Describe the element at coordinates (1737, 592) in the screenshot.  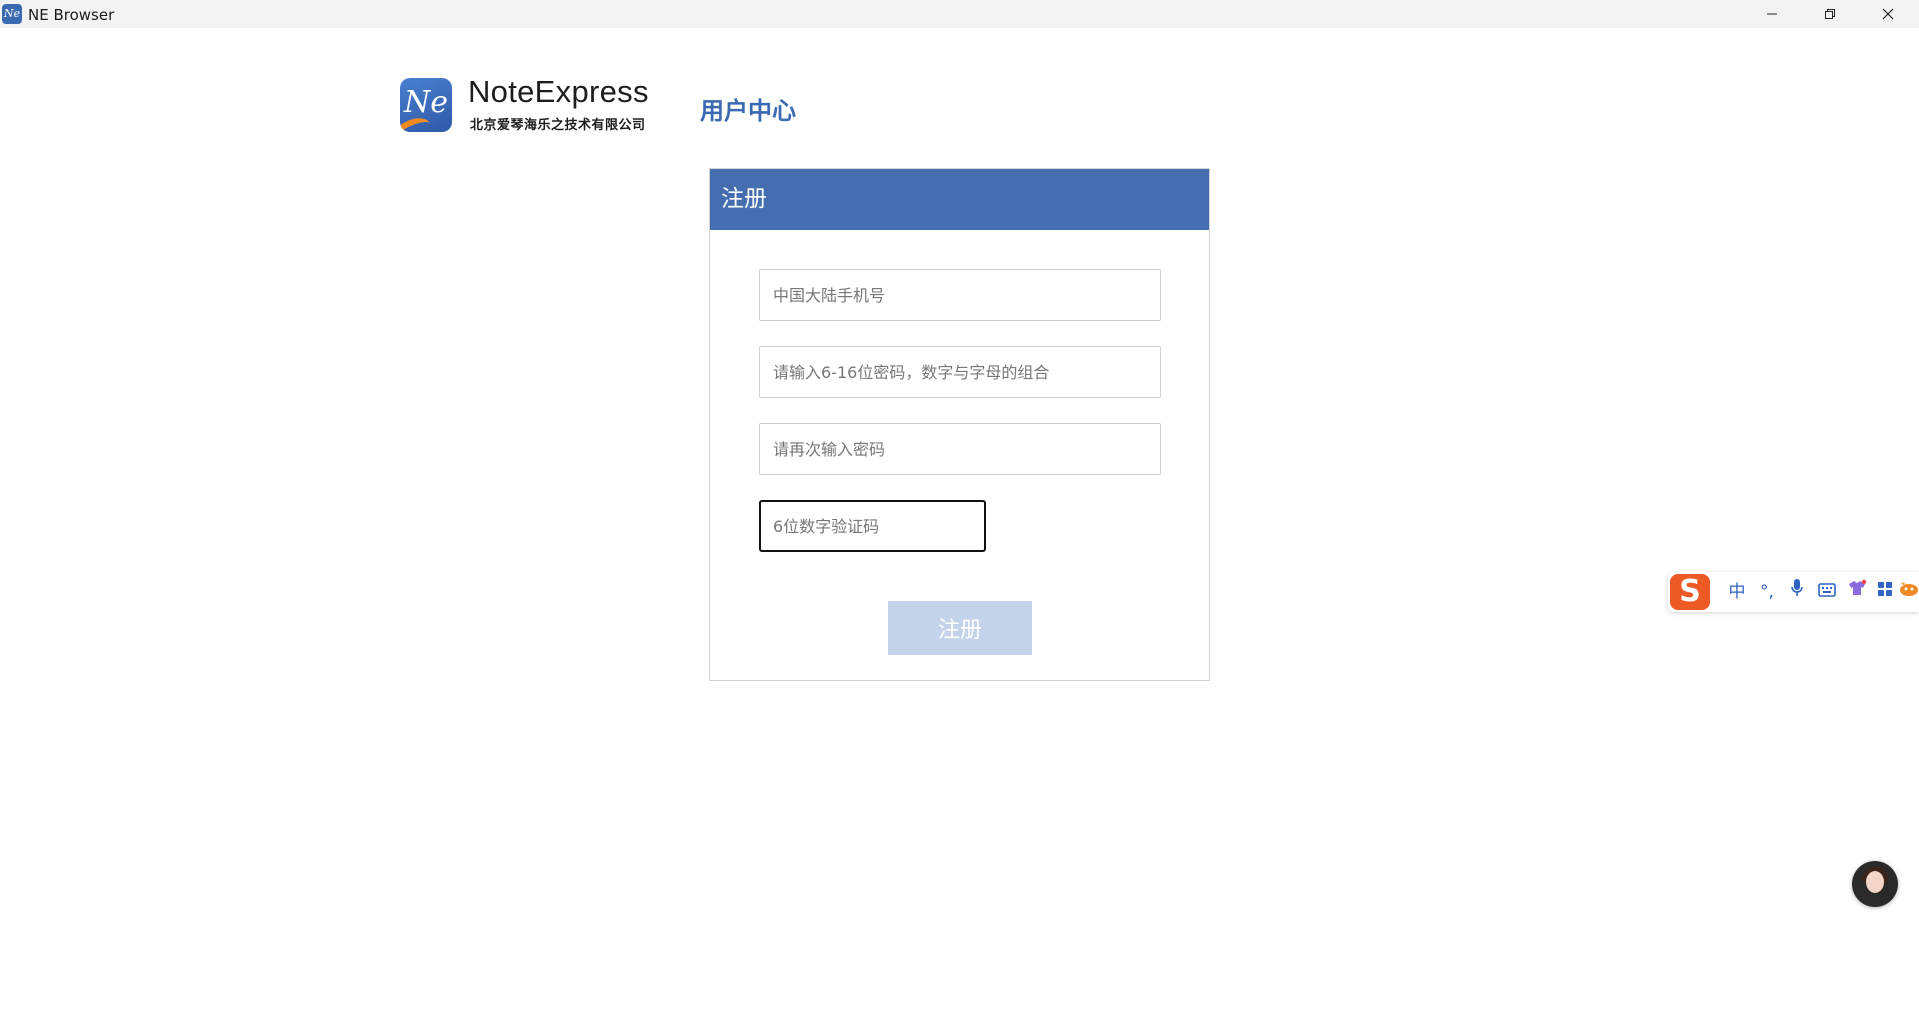
I see `ime-mode-toggle: 中` at that location.